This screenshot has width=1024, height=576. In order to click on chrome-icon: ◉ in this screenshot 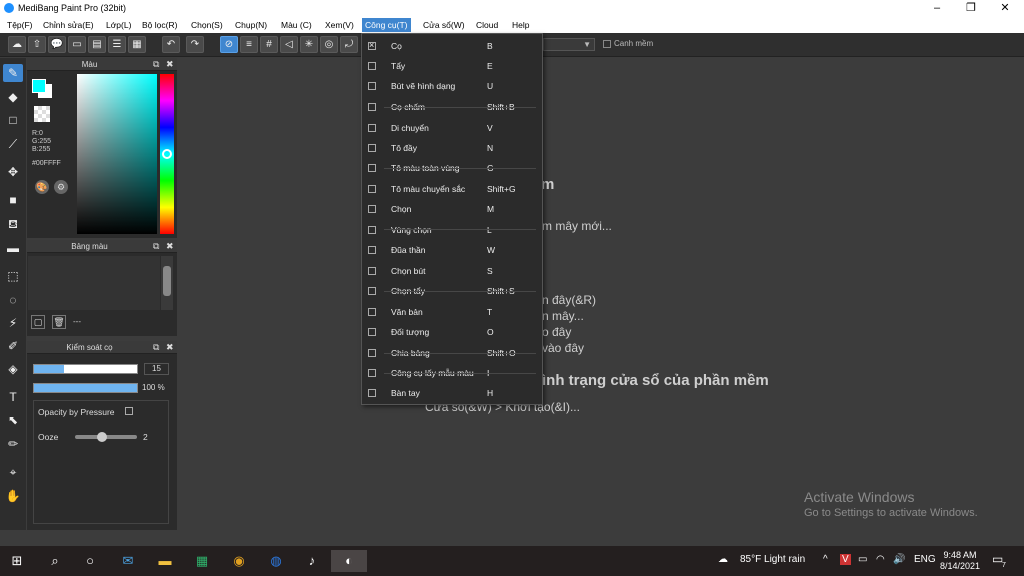, I will do `click(239, 561)`.